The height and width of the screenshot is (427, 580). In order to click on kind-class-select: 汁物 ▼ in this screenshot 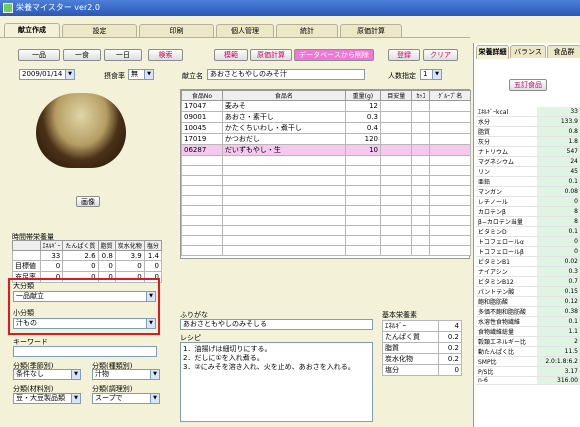, I will do `click(126, 374)`.